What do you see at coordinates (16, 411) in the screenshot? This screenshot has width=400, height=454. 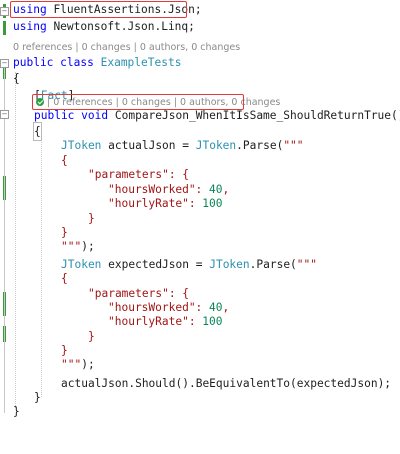 I see `brace: }` at bounding box center [16, 411].